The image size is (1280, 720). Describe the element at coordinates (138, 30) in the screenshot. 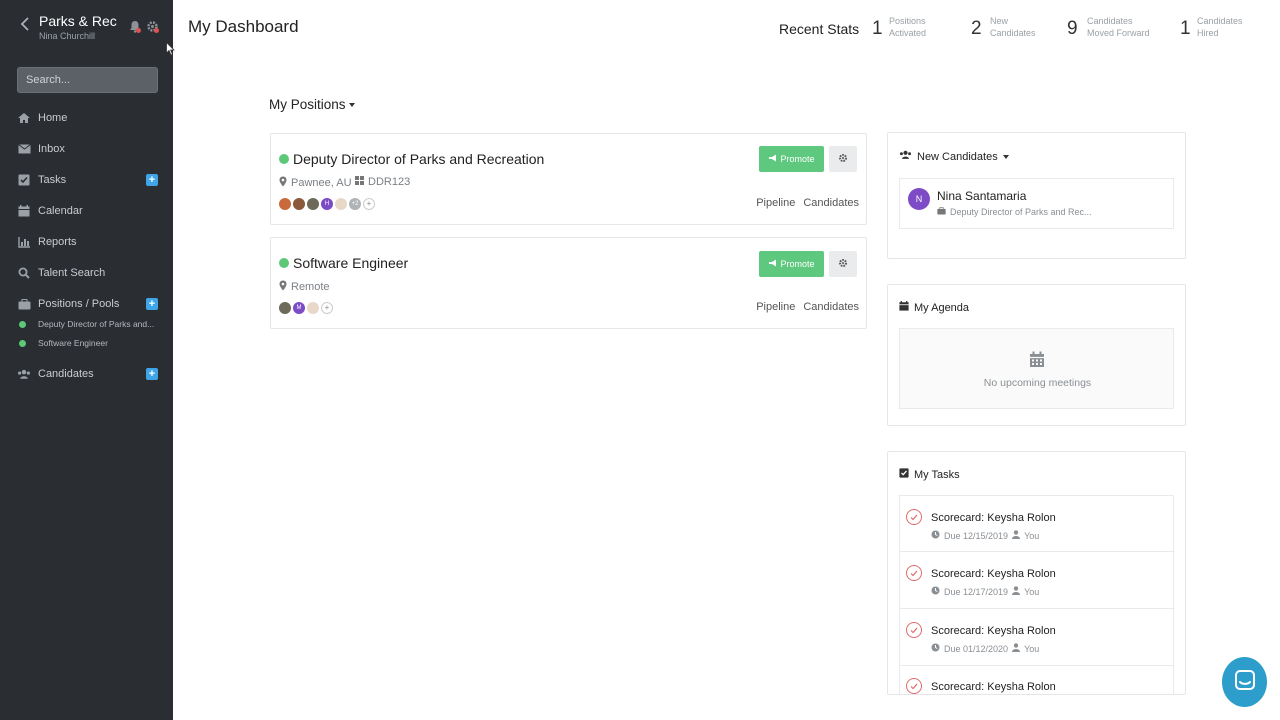

I see `notification-dot` at that location.